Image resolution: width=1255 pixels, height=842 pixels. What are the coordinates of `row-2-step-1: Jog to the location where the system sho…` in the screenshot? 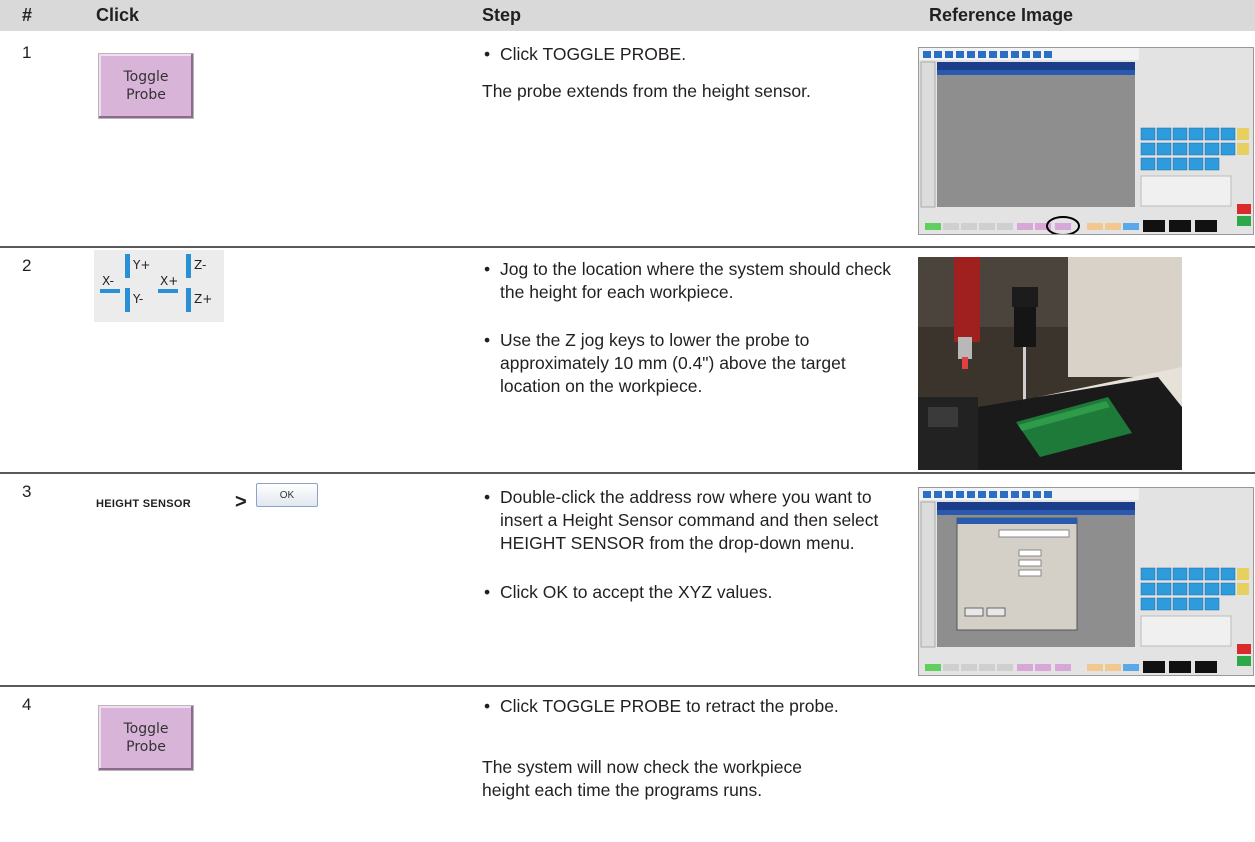 It's located at (692, 281).